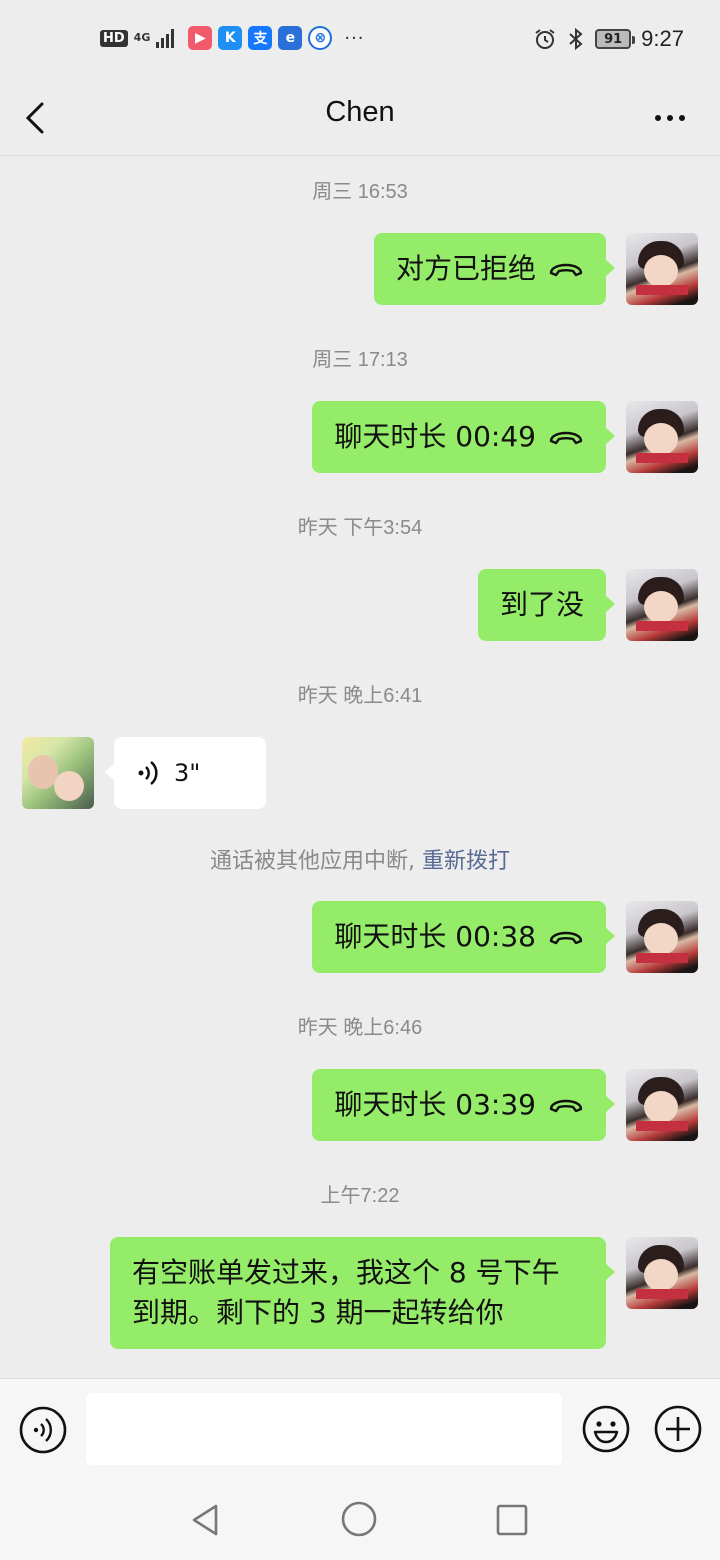  I want to click on battery-icon: 91, so click(615, 39).